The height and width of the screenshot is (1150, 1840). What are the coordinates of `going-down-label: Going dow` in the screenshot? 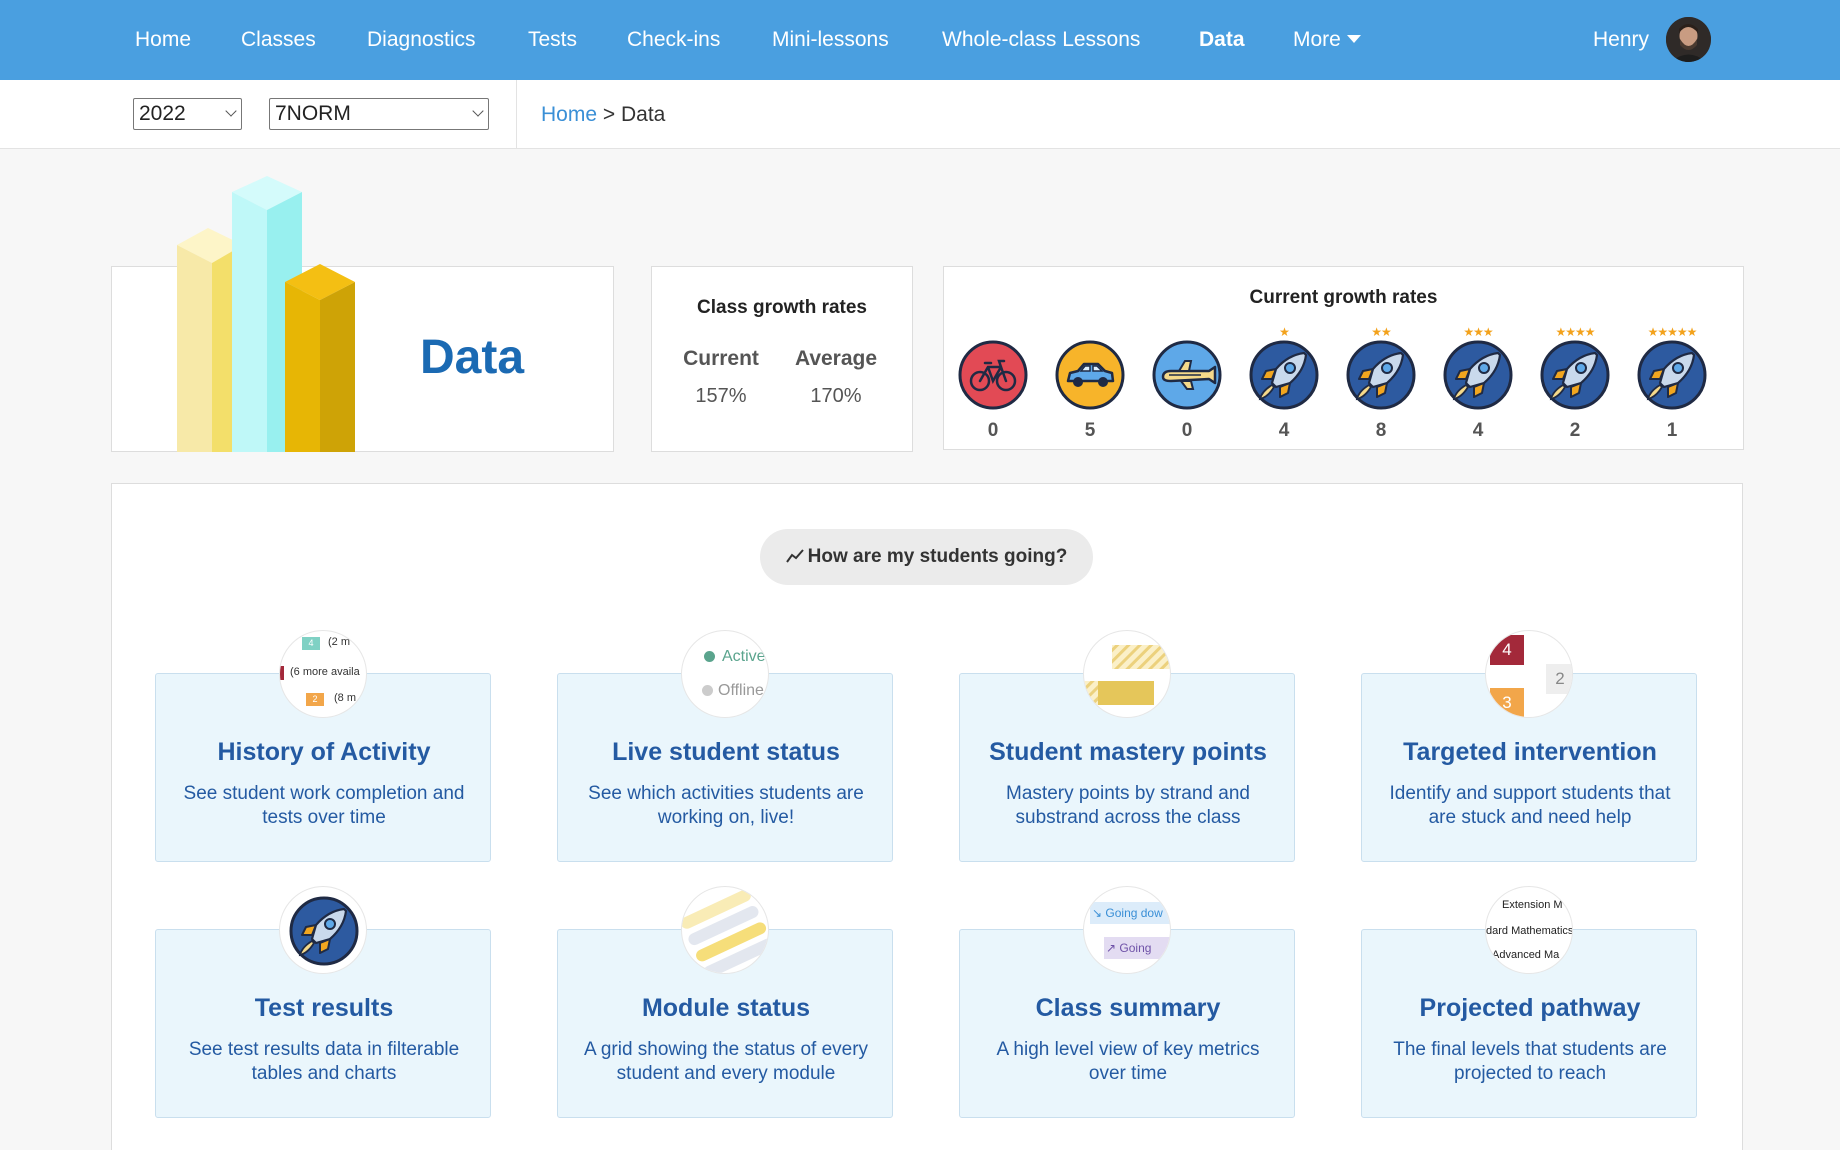 It's located at (1134, 913).